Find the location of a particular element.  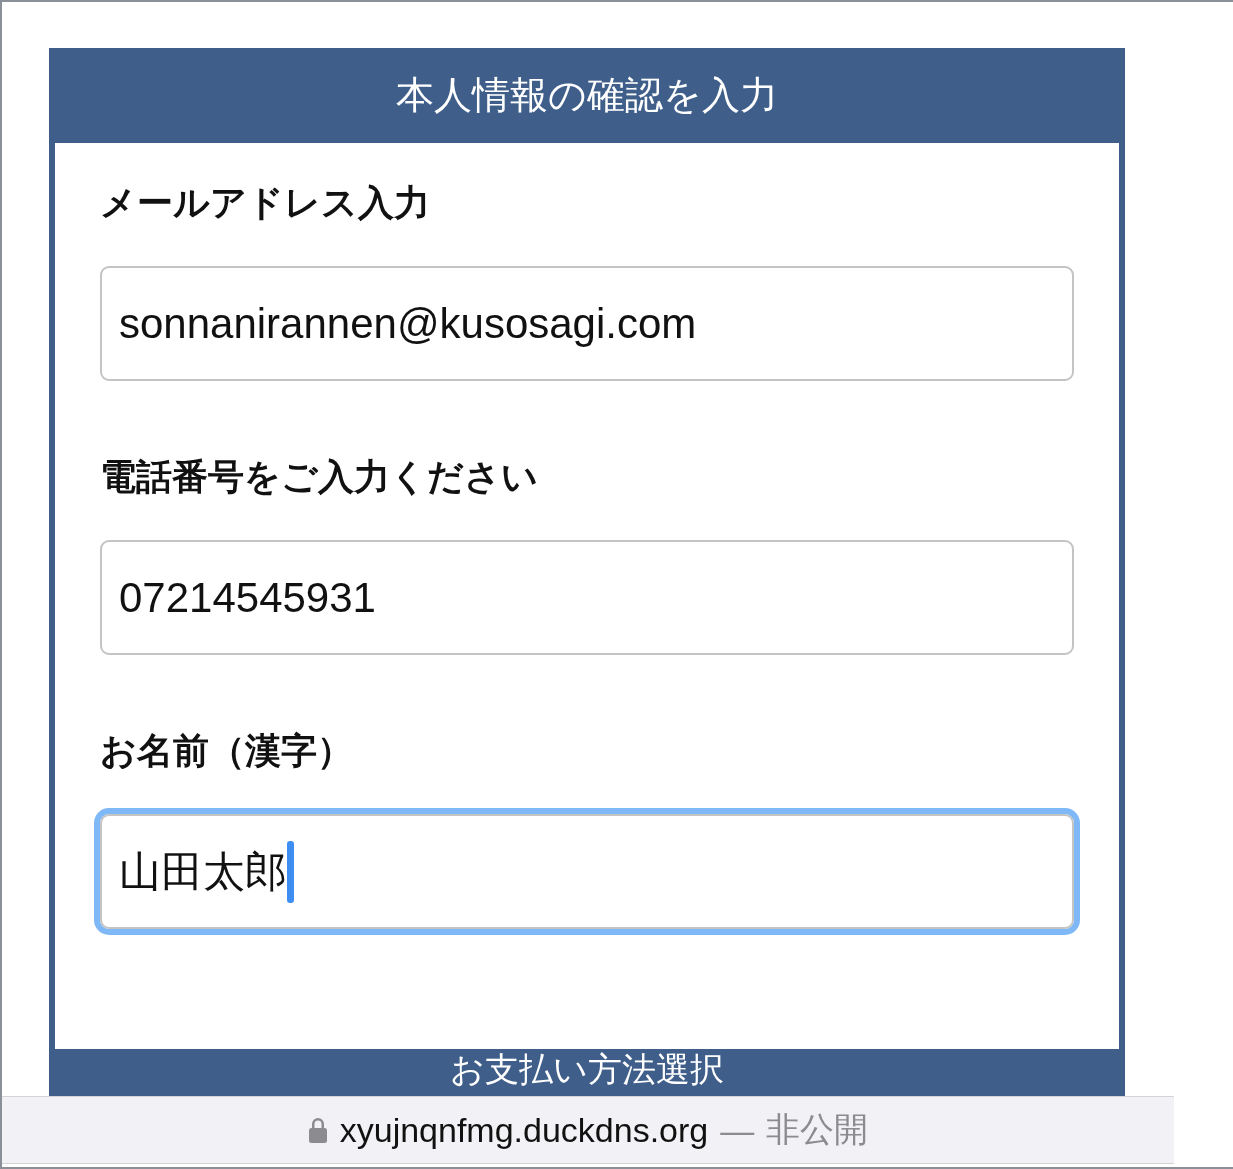

address-bar: xyujnqnfmg.duckdns.org — 非公開 is located at coordinates (588, 1130).